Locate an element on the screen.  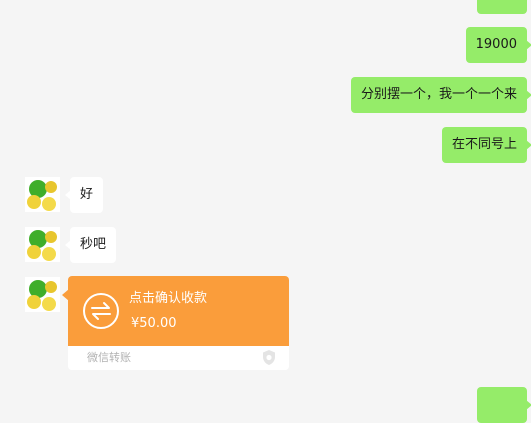
transfer-title: 点击确认收款 is located at coordinates (168, 298).